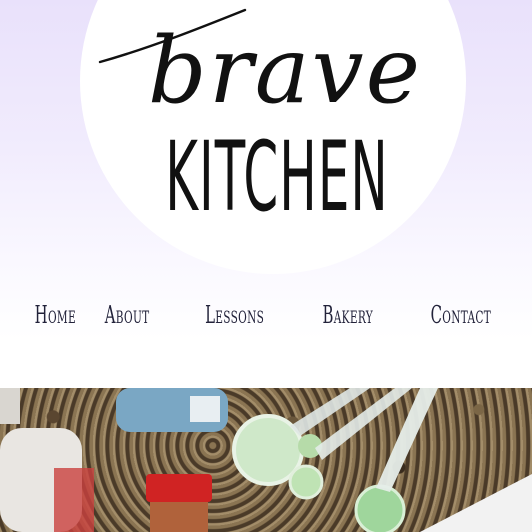  I want to click on nav-lessons: Lessons, so click(234, 315).